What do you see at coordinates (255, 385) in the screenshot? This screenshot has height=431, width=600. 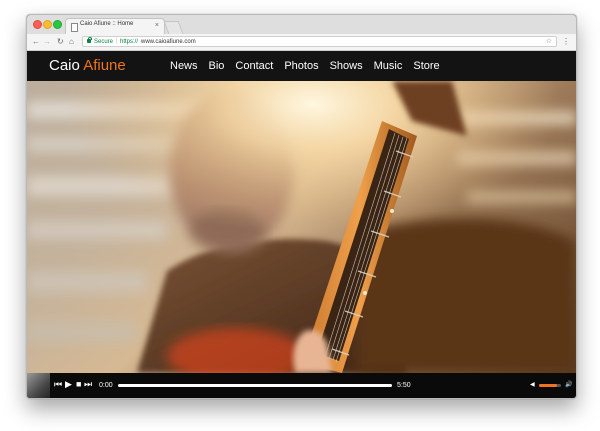 I see `seek-bar` at bounding box center [255, 385].